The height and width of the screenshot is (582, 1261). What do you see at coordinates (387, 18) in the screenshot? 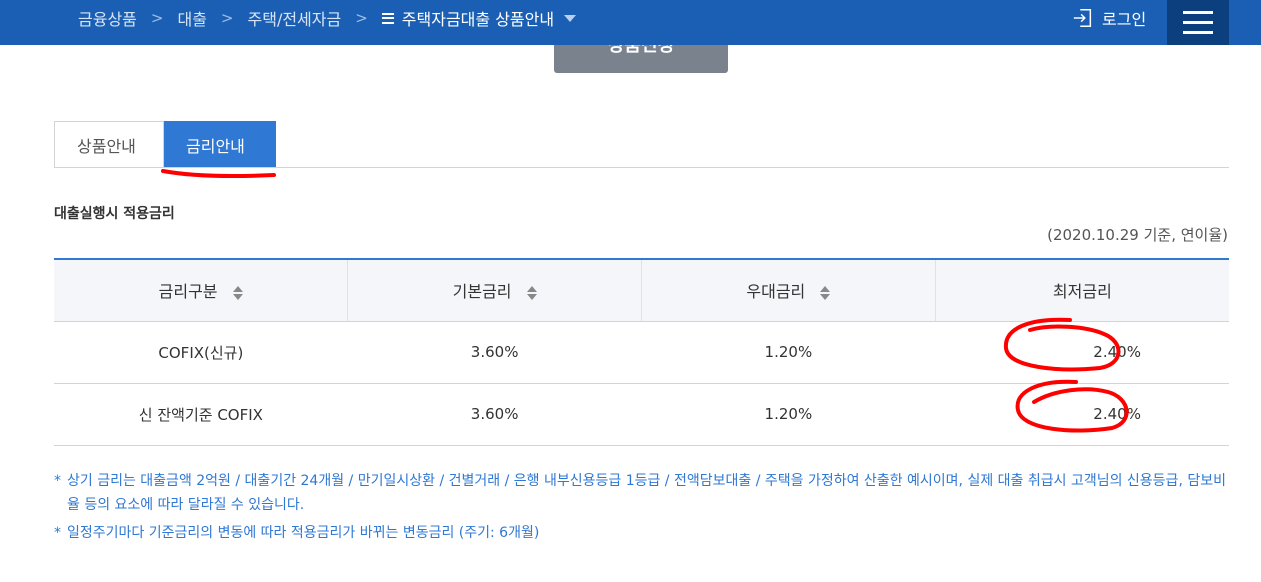
I see `list-icon` at bounding box center [387, 18].